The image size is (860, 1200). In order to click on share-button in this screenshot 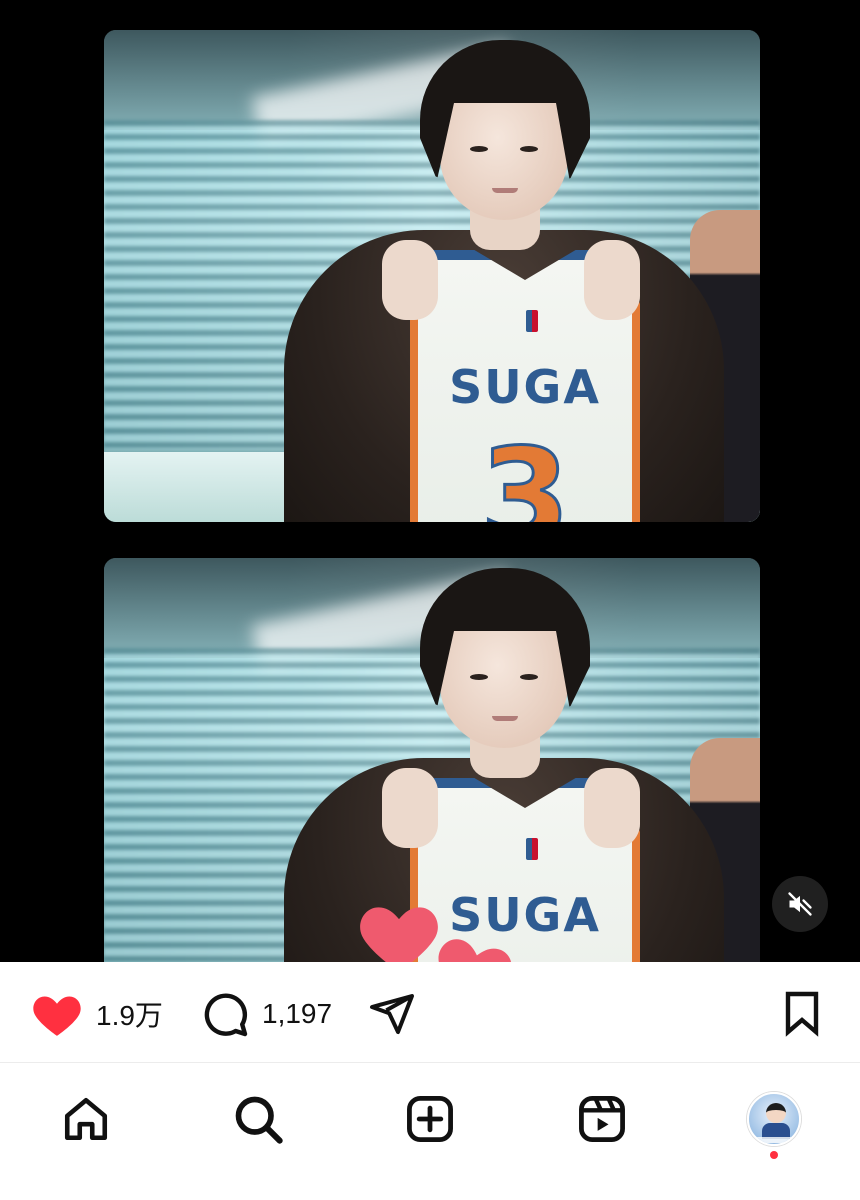, I will do `click(392, 1014)`.